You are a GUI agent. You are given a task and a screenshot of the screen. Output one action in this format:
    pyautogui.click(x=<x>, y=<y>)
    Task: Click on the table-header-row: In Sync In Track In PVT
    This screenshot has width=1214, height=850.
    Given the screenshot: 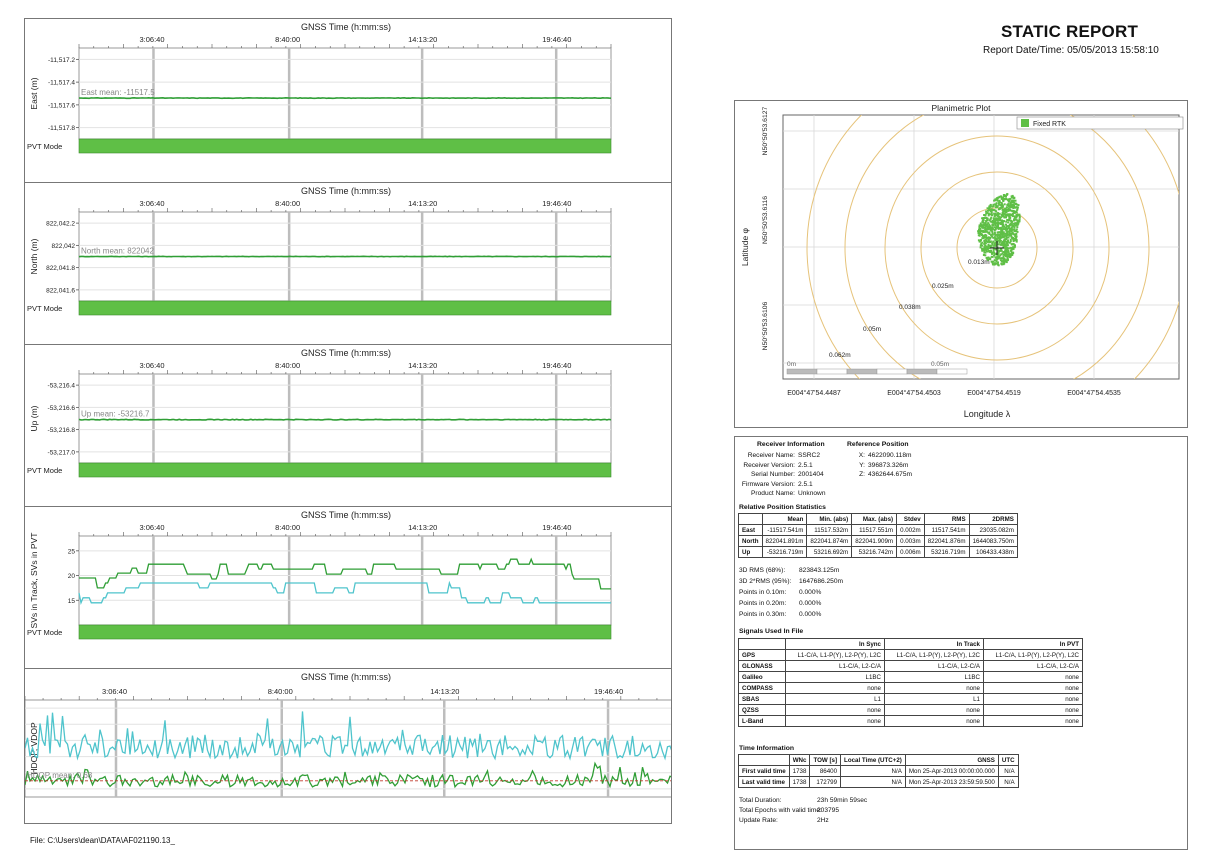 What is the action you would take?
    pyautogui.click(x=910, y=644)
    